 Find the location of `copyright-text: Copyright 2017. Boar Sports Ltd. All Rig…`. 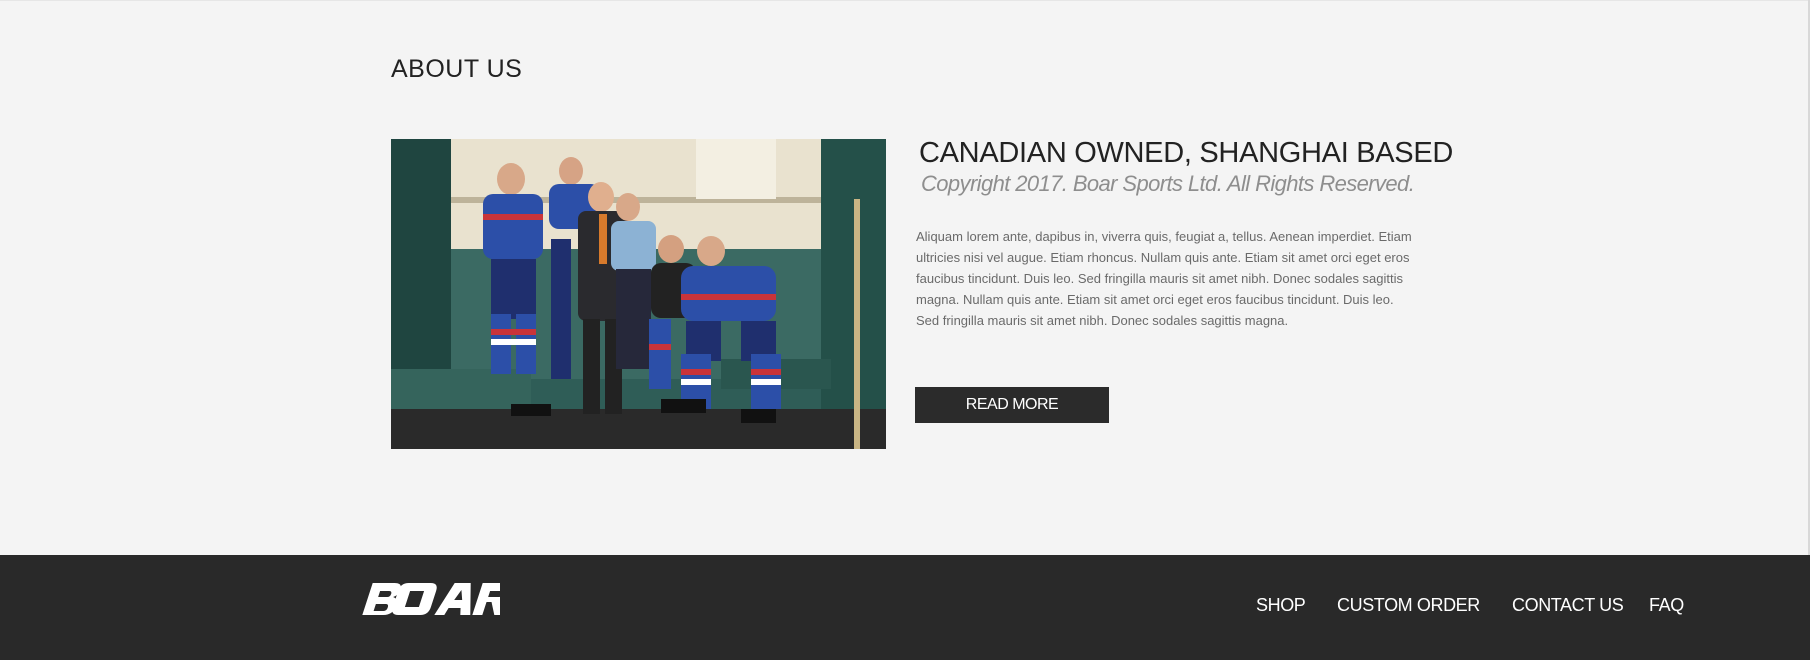

copyright-text: Copyright 2017. Boar Sports Ltd. All Rig… is located at coordinates (1168, 183).